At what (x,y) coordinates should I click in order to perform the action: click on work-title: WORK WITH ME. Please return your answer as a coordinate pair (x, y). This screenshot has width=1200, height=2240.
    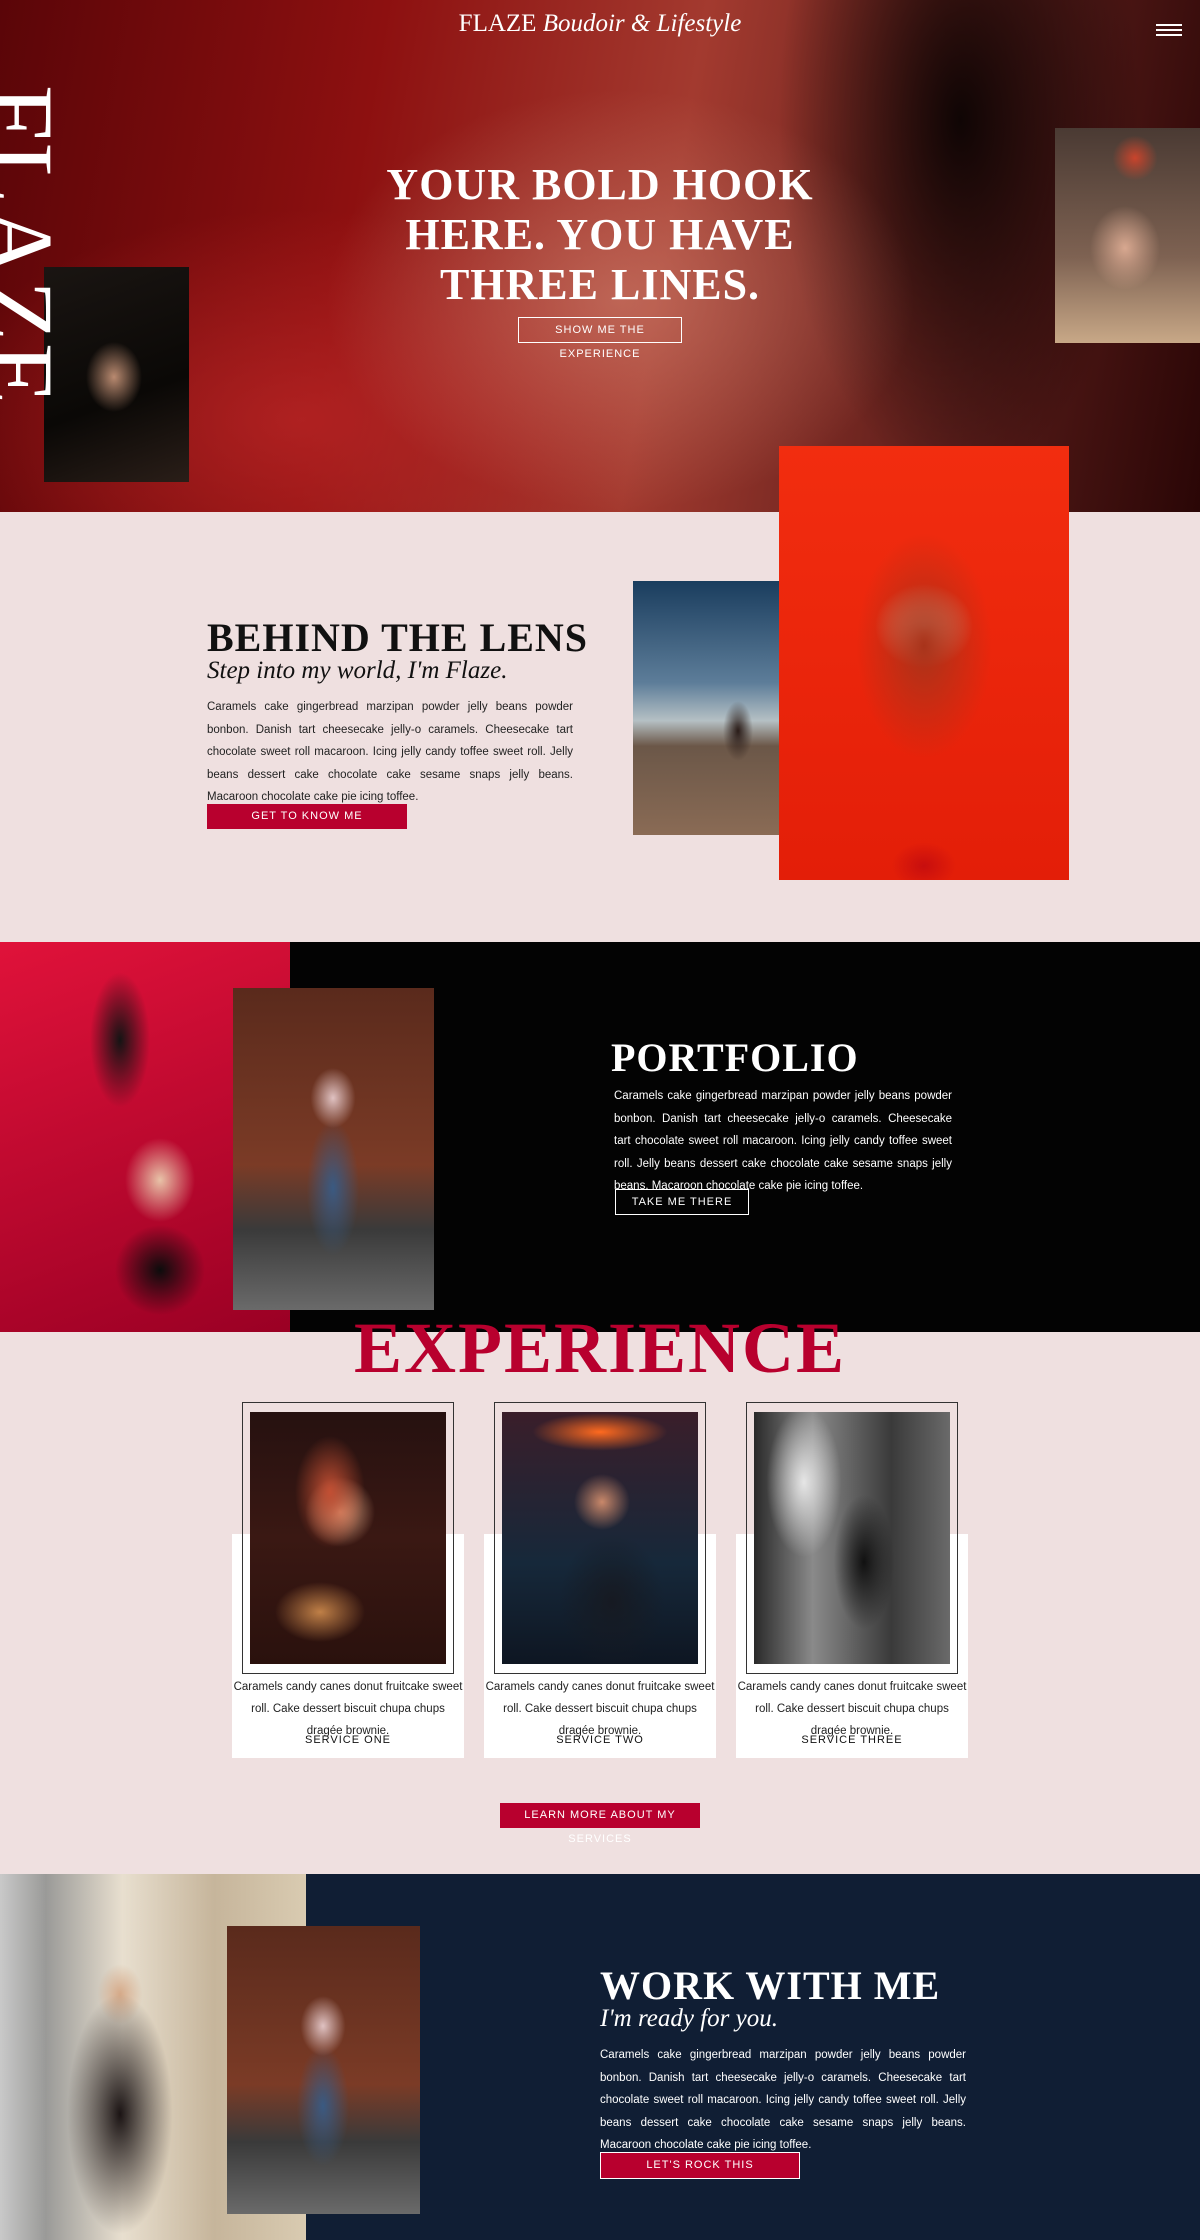
    Looking at the image, I should click on (770, 1985).